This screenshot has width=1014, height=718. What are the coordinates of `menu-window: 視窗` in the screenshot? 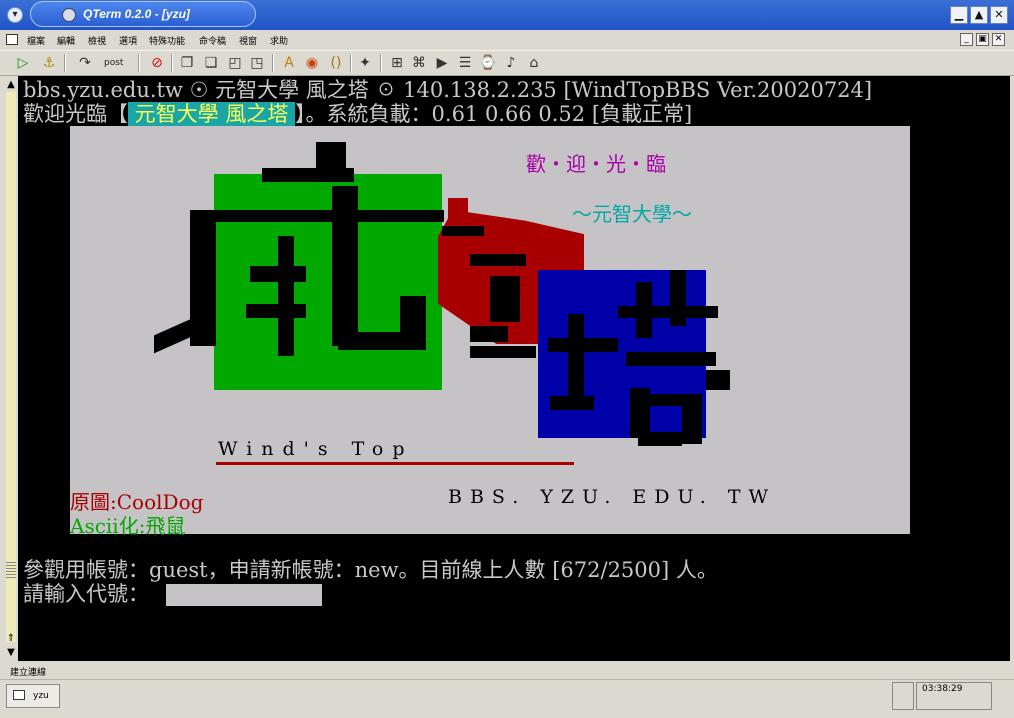 It's located at (248, 40).